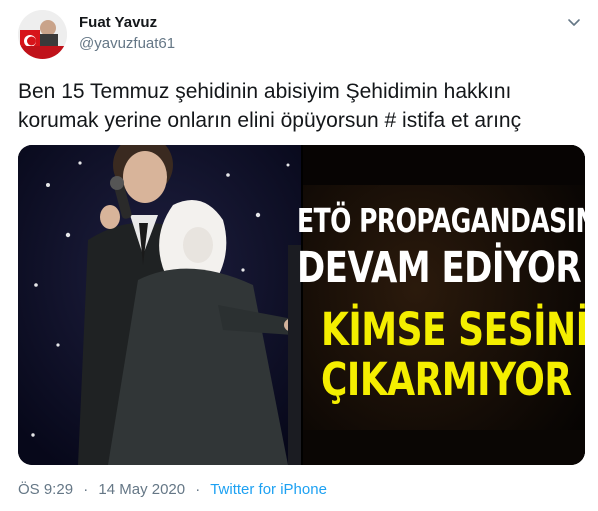 This screenshot has height=511, width=598. What do you see at coordinates (574, 22) in the screenshot?
I see `chevron-down-icon` at bounding box center [574, 22].